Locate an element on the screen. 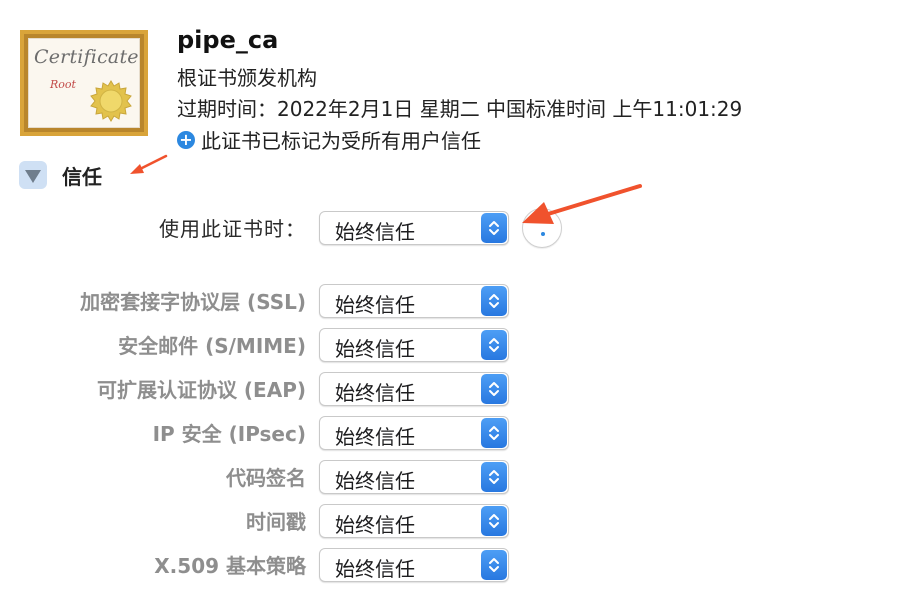  help-button is located at coordinates (542, 228).